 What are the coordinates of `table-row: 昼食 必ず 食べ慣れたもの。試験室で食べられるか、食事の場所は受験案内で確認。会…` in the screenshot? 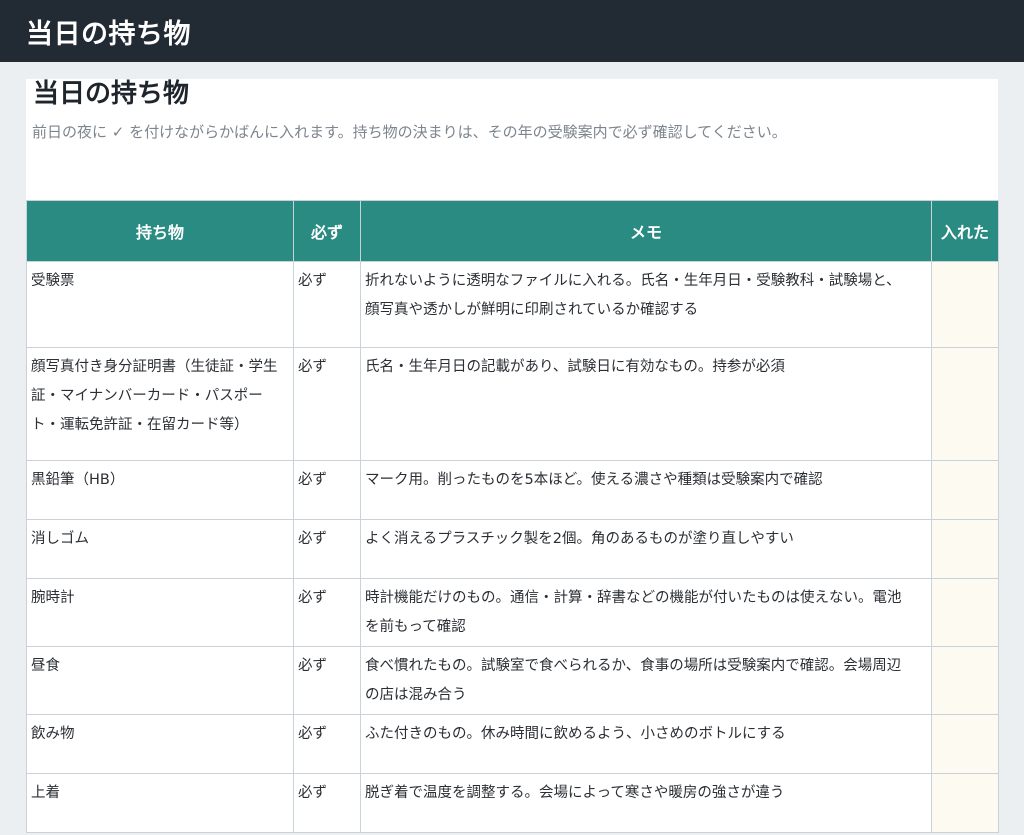 It's located at (512, 680).